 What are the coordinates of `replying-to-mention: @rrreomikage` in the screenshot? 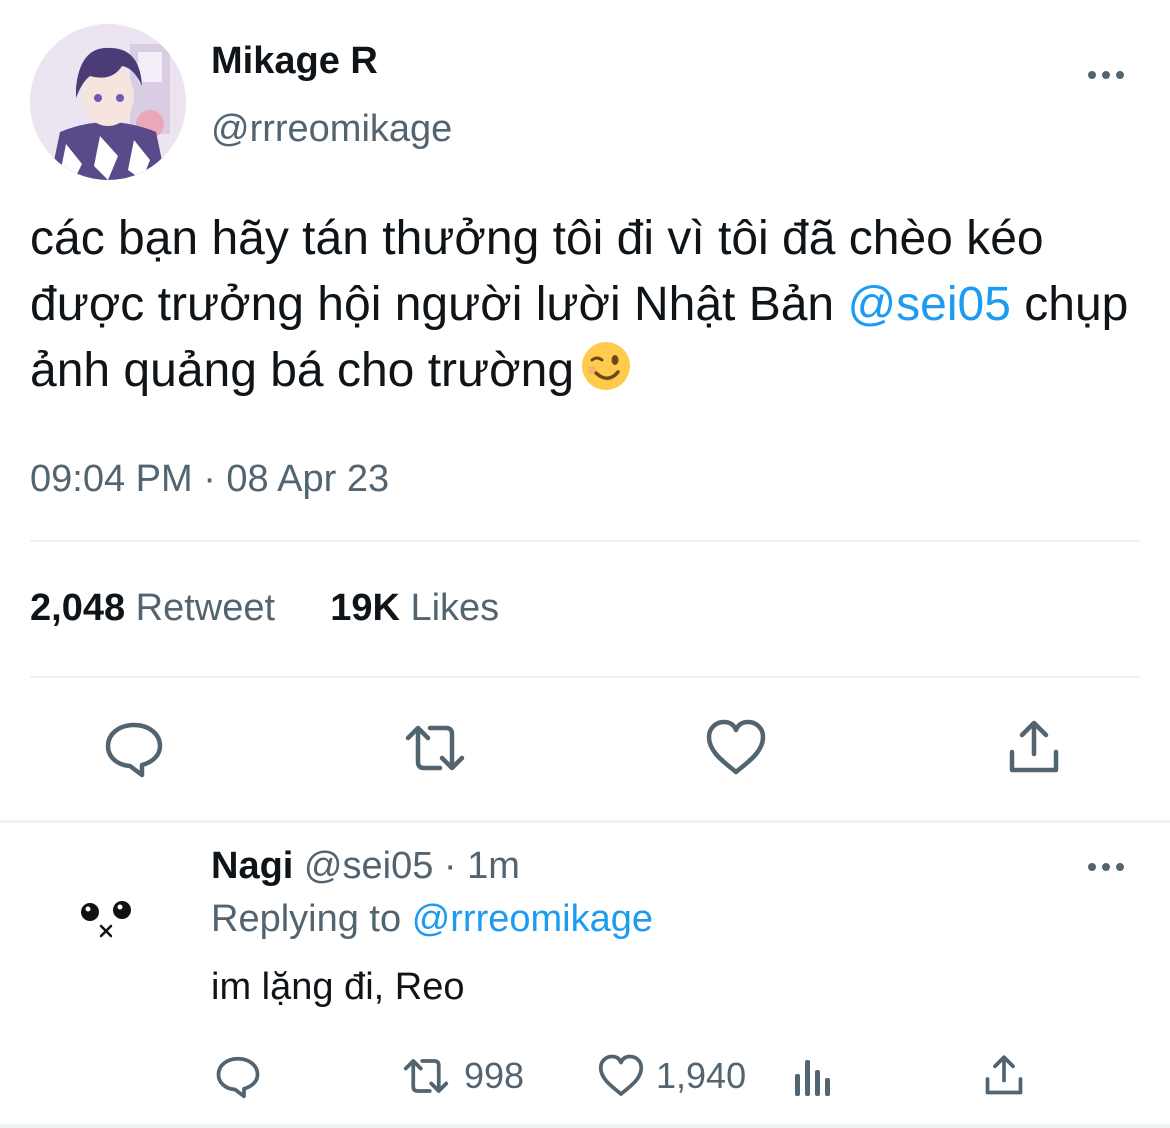 It's located at (532, 919).